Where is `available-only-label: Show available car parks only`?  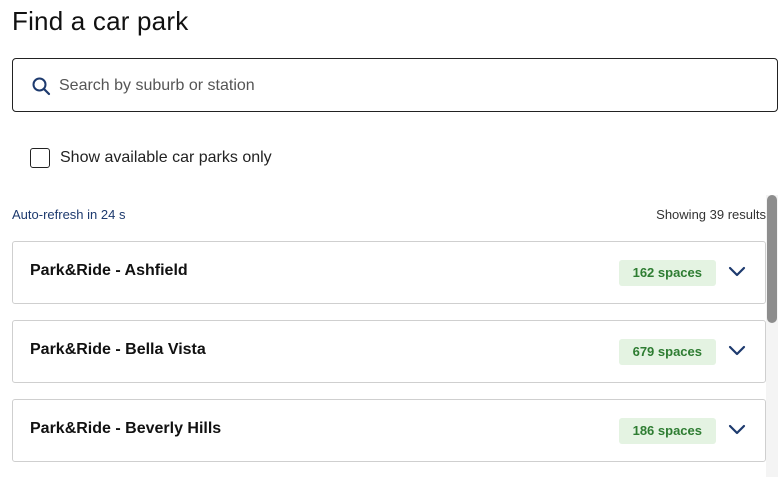
available-only-label: Show available car parks only is located at coordinates (166, 157).